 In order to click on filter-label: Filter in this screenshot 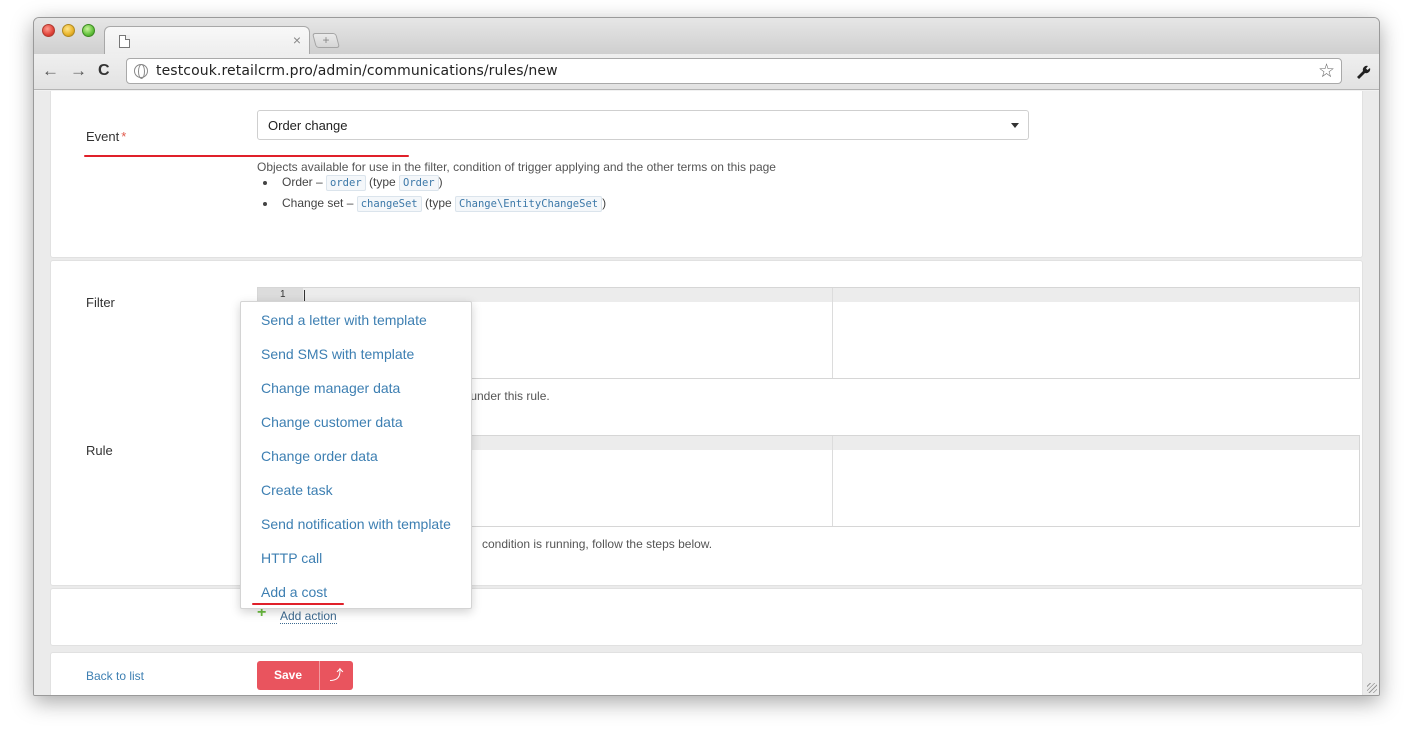, I will do `click(100, 302)`.